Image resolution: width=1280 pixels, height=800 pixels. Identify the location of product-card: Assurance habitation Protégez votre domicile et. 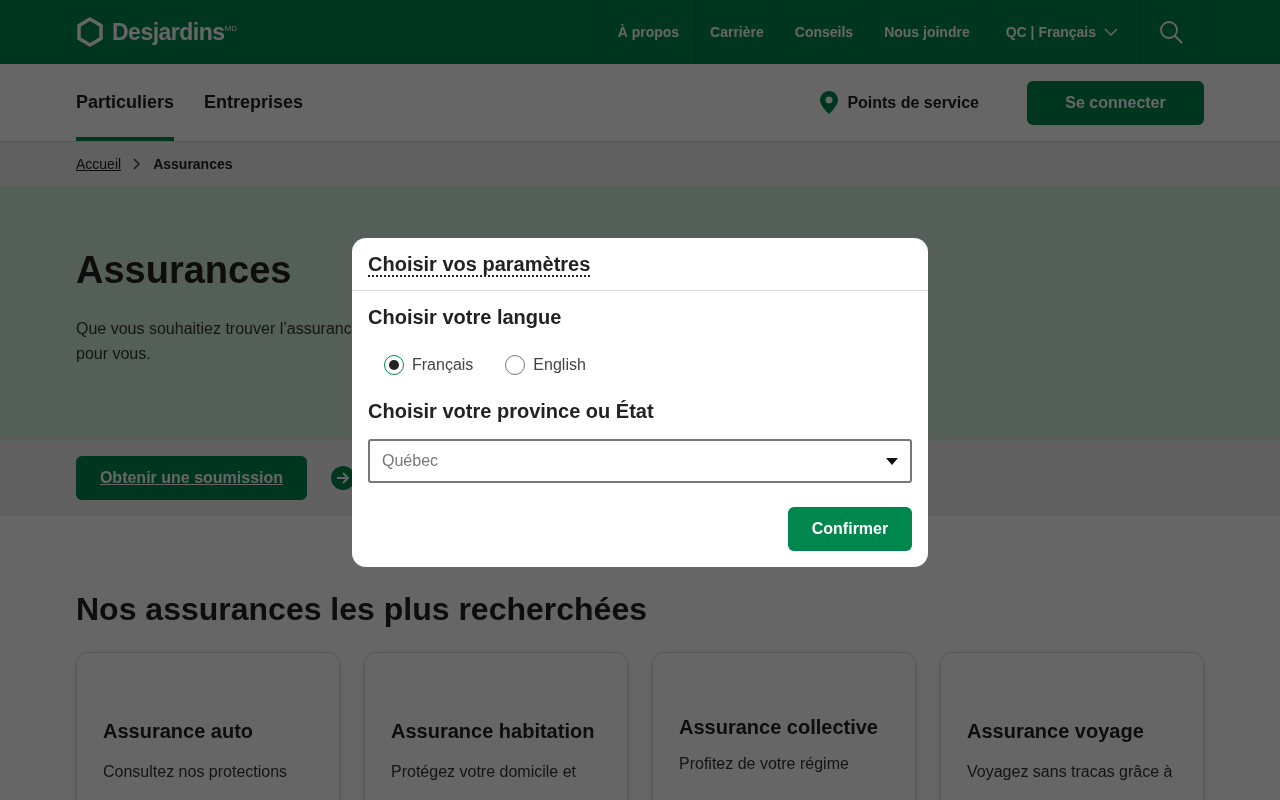
(496, 726).